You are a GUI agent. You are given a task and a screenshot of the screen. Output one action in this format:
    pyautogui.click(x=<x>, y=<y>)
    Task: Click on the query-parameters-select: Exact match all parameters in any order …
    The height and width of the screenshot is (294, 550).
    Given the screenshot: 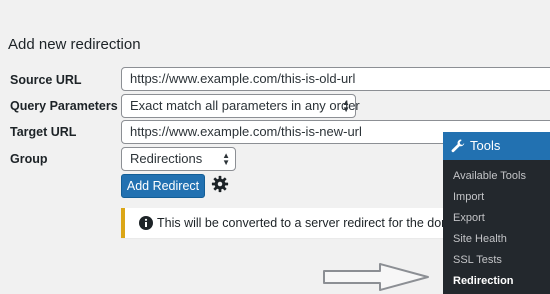 What is the action you would take?
    pyautogui.click(x=240, y=106)
    